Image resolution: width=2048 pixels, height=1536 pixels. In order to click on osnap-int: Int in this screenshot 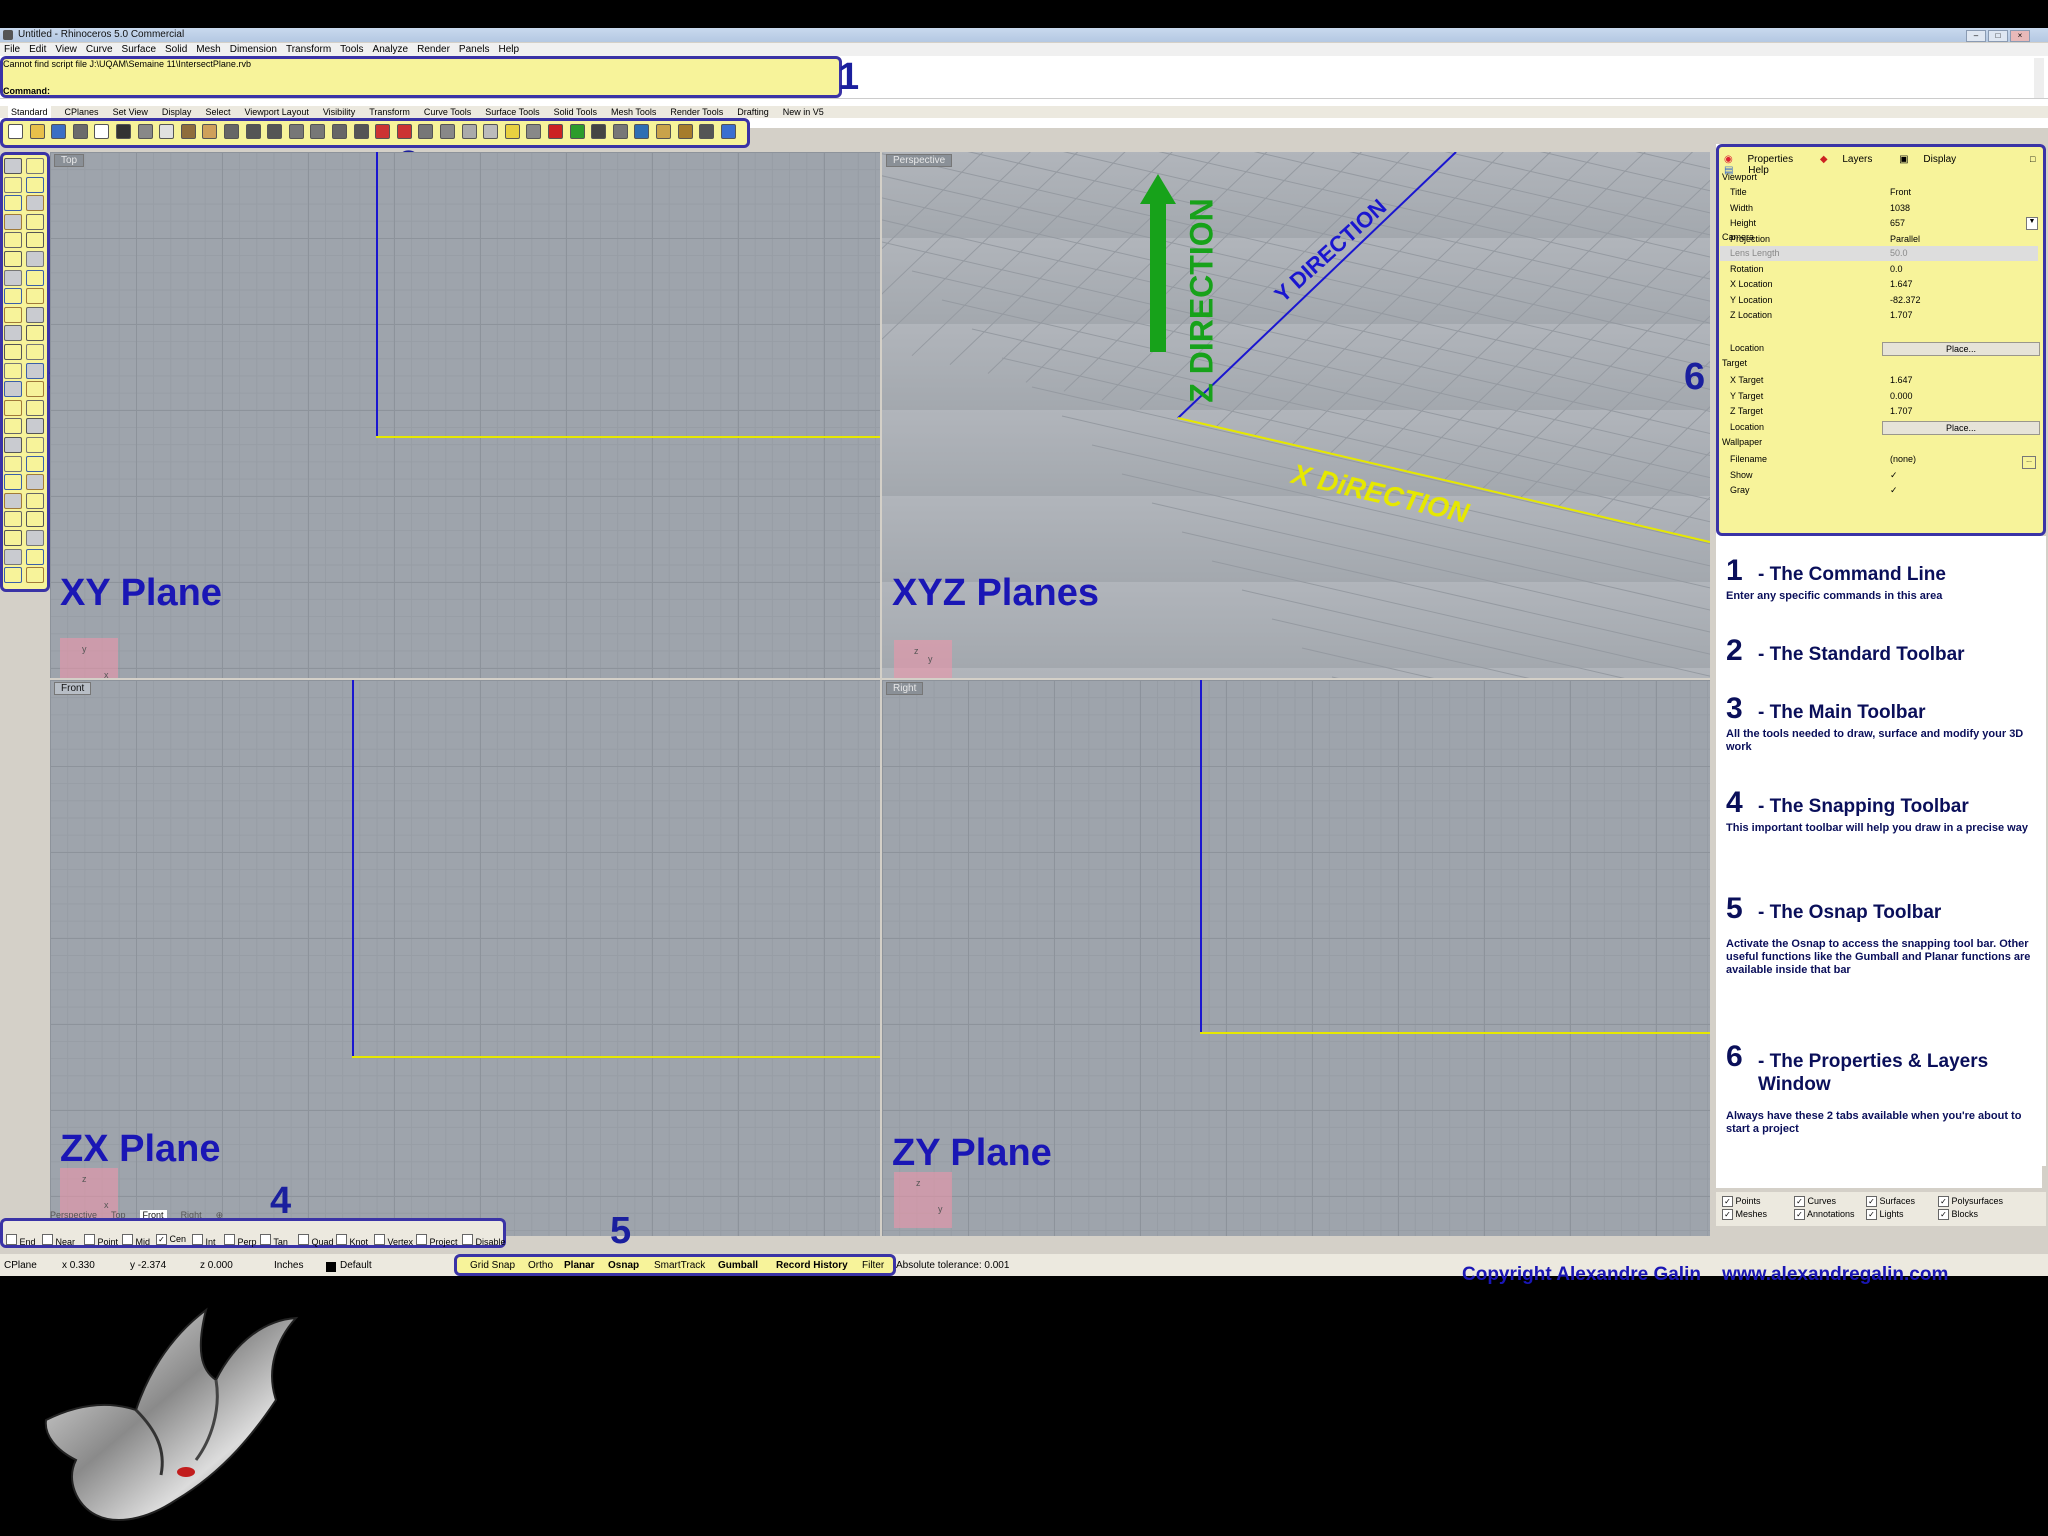, I will do `click(204, 1240)`.